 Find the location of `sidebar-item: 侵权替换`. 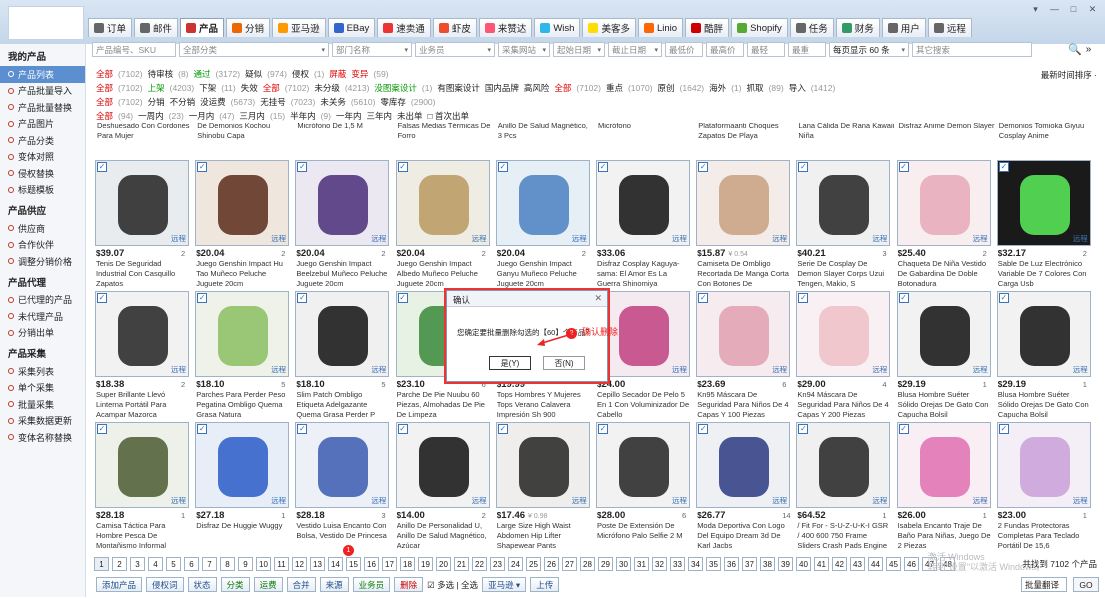

sidebar-item: 侵权替换 is located at coordinates (42, 173).